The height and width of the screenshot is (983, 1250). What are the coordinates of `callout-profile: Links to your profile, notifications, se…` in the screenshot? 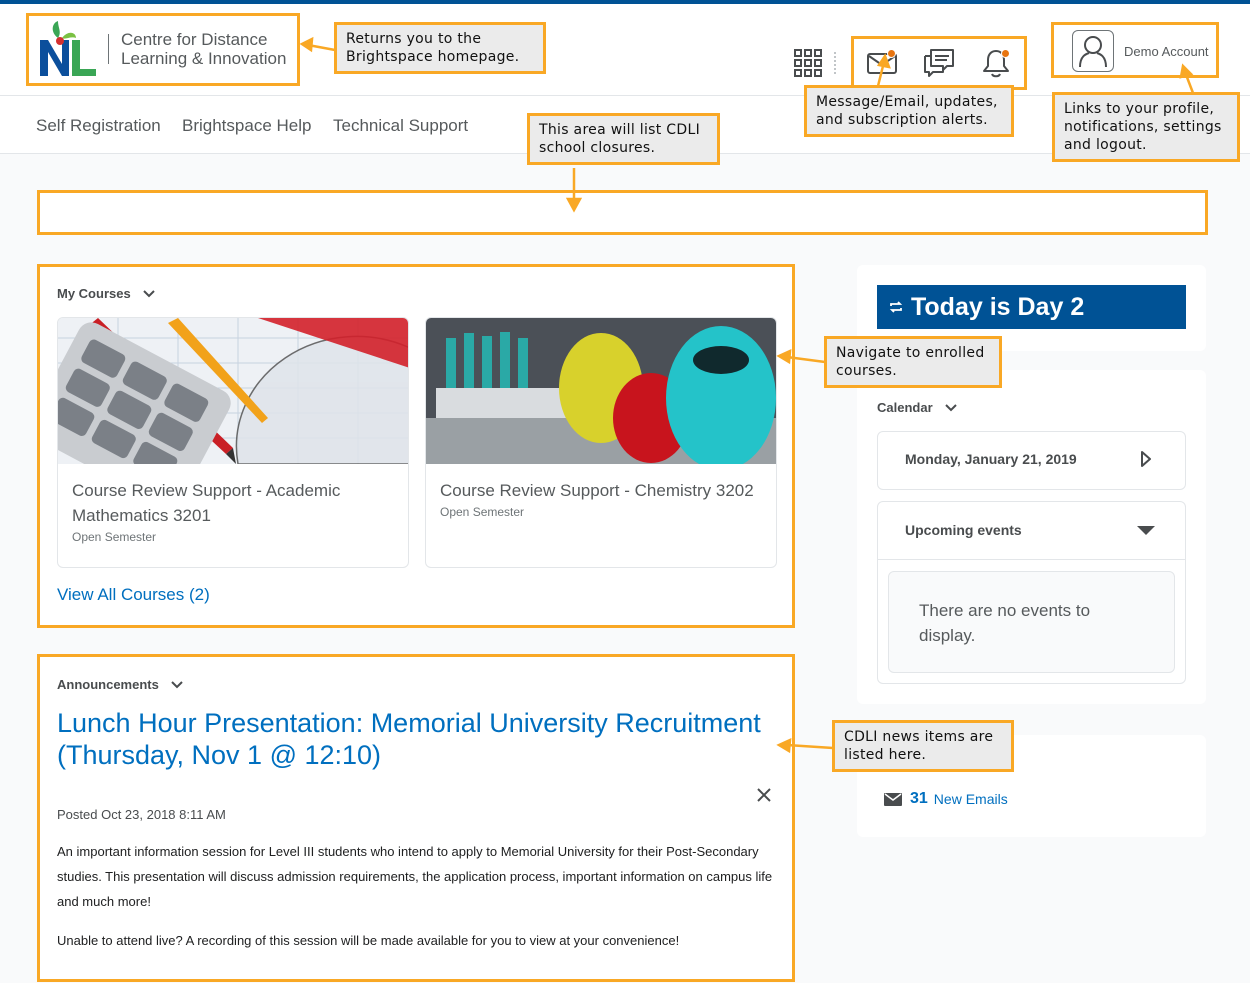 It's located at (1146, 127).